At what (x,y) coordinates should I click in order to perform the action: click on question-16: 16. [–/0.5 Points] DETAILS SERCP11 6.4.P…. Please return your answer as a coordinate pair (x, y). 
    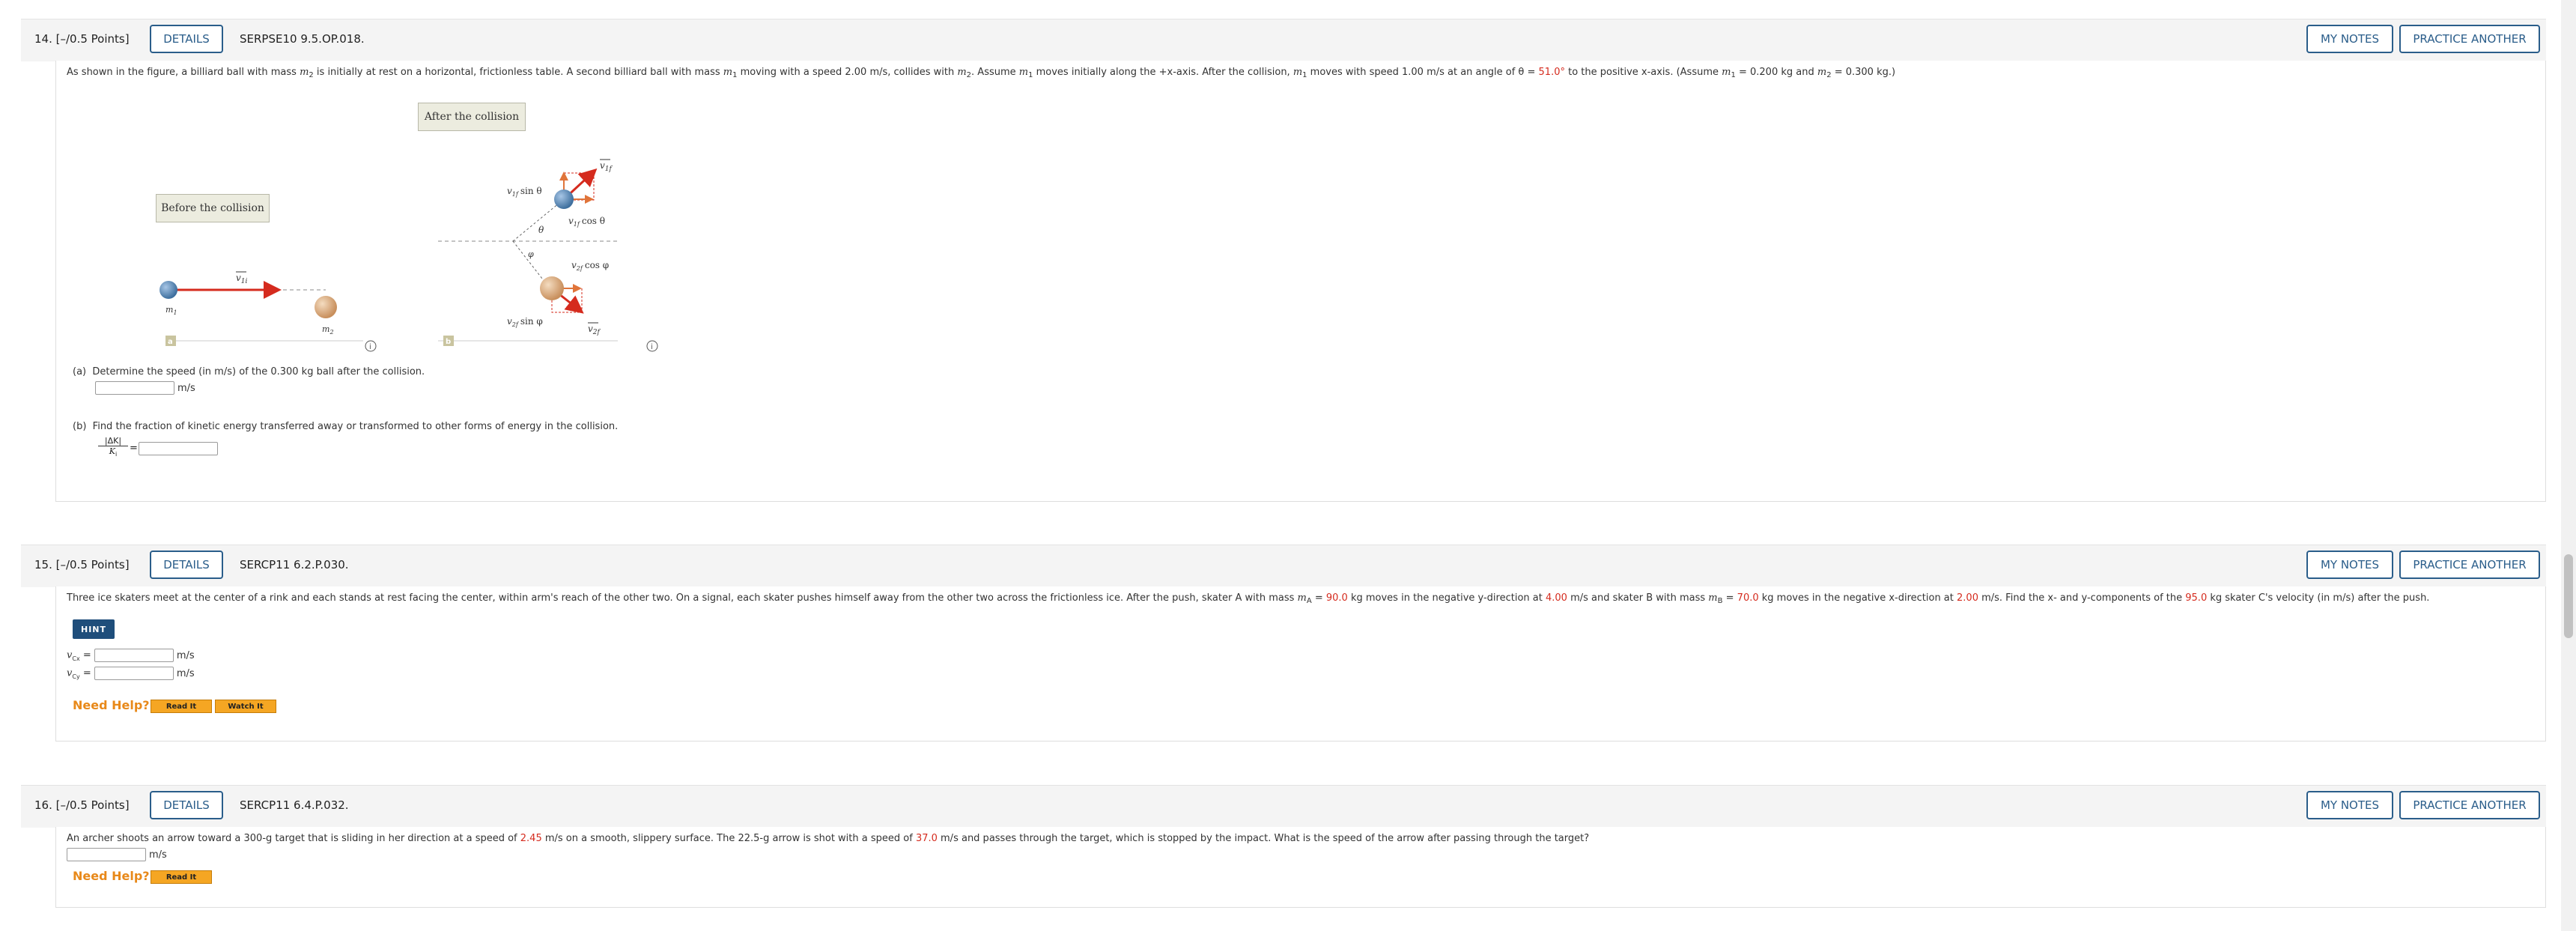
    Looking at the image, I should click on (1283, 847).